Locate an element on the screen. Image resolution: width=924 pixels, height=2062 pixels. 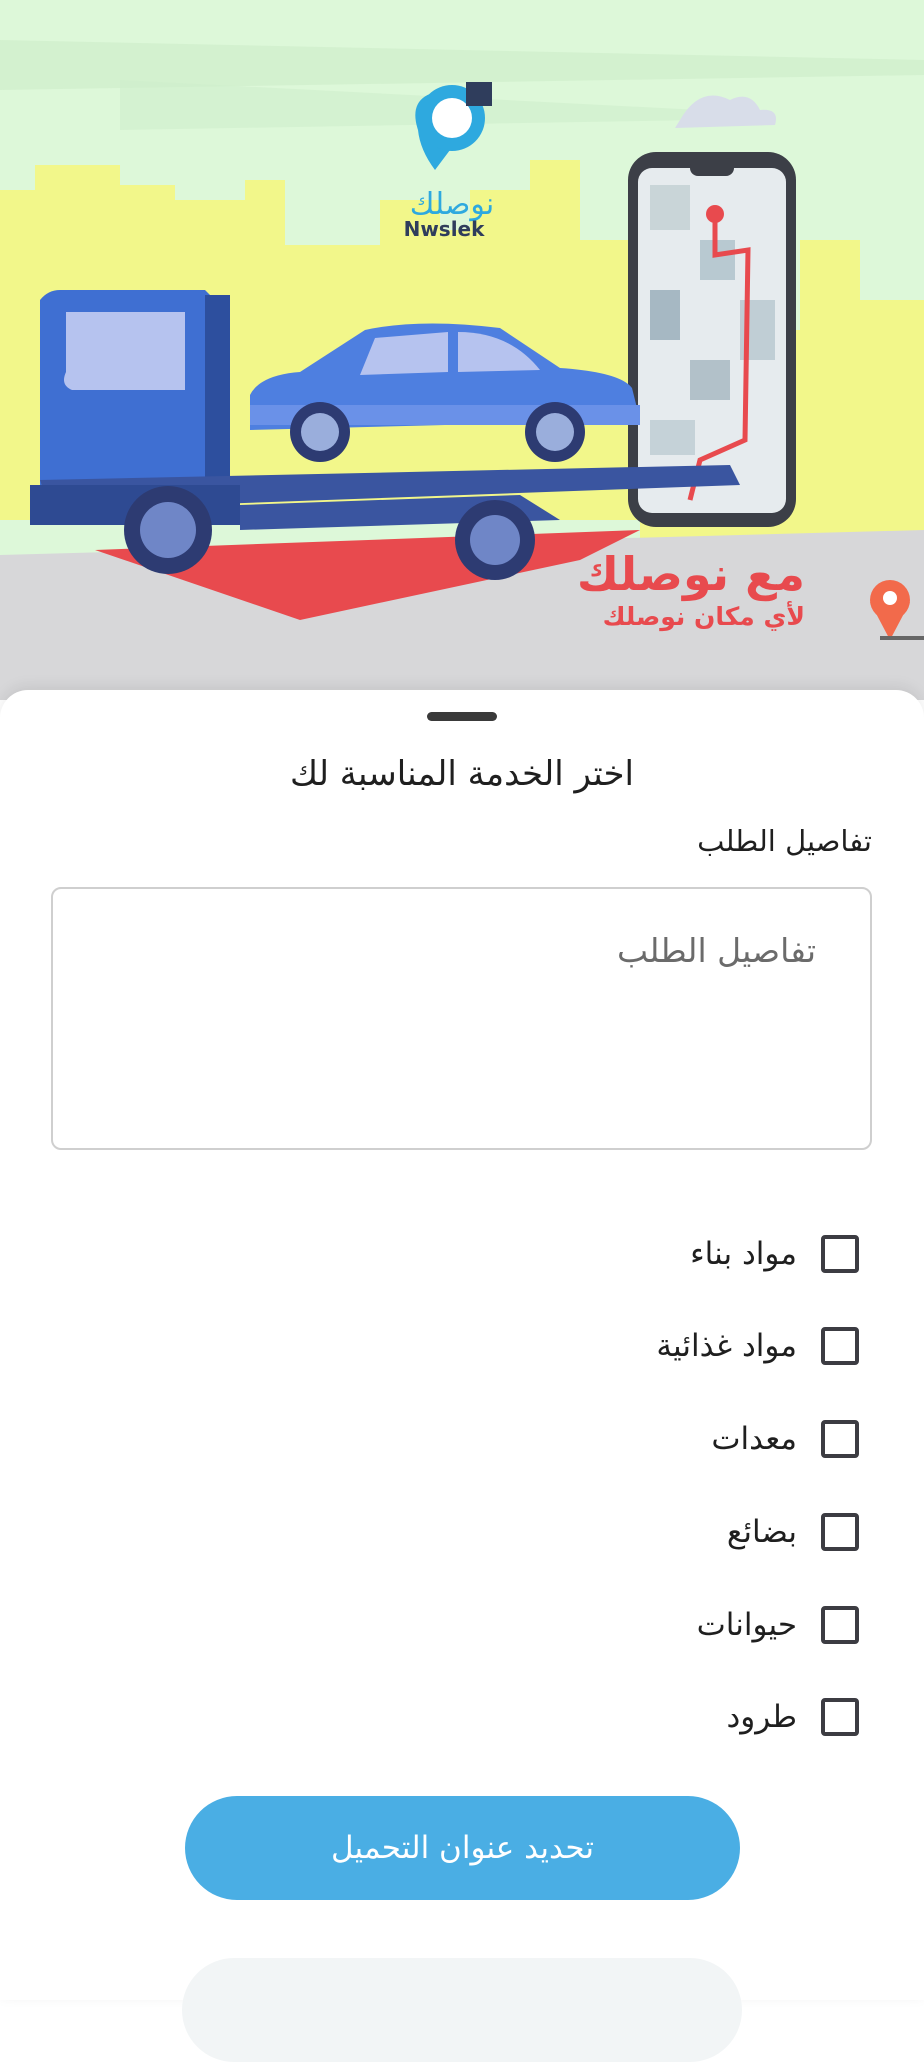
details-field is located at coordinates (461, 1018).